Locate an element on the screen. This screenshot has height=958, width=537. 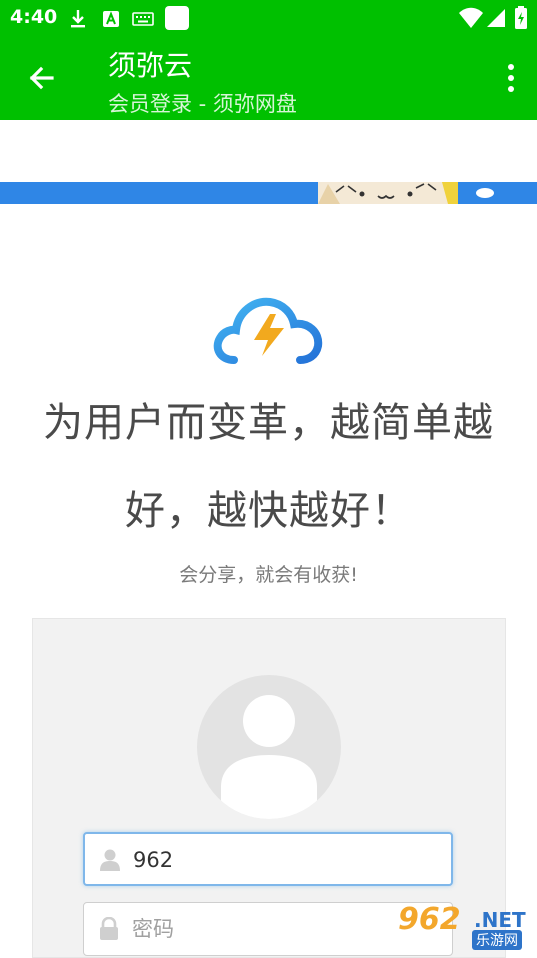
signal-icon is located at coordinates (496, 18).